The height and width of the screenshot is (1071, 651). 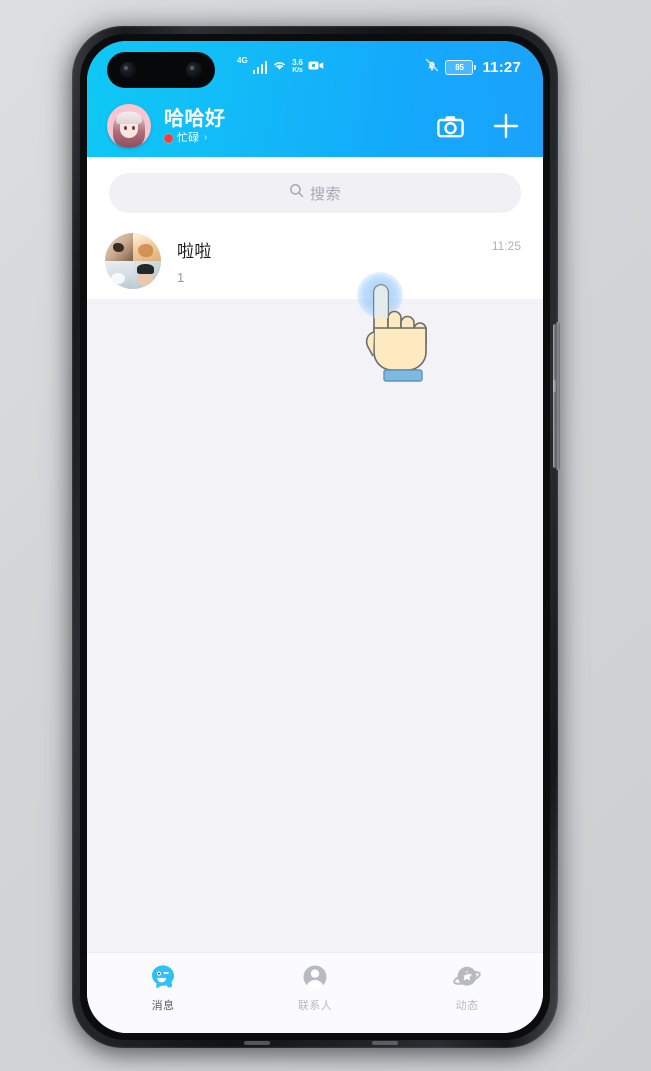 What do you see at coordinates (163, 1006) in the screenshot?
I see `tab-messages-label: 消息` at bounding box center [163, 1006].